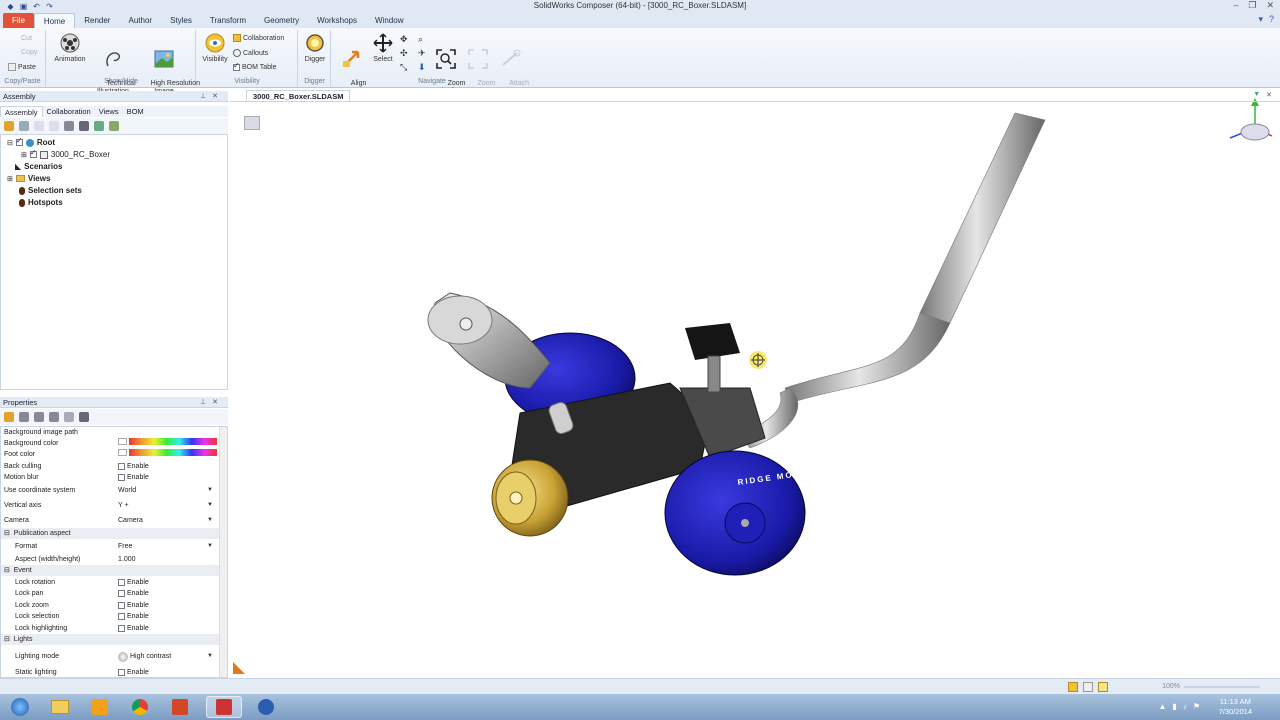 This screenshot has height=720, width=1280. Describe the element at coordinates (228, 20) in the screenshot. I see `tab-transform: Transform` at that location.